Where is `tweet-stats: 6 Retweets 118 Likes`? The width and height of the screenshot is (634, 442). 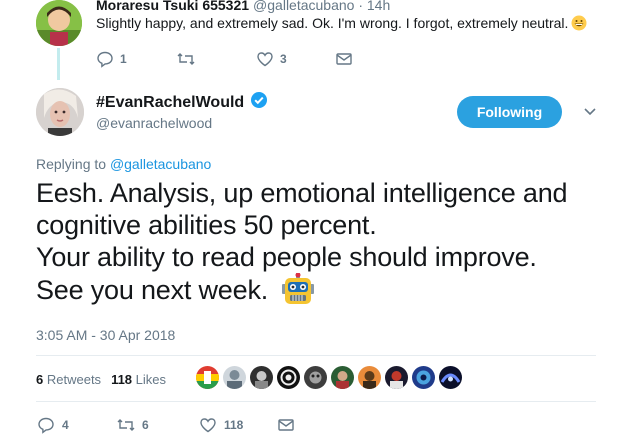 tweet-stats: 6 Retweets 118 Likes is located at coordinates (101, 379).